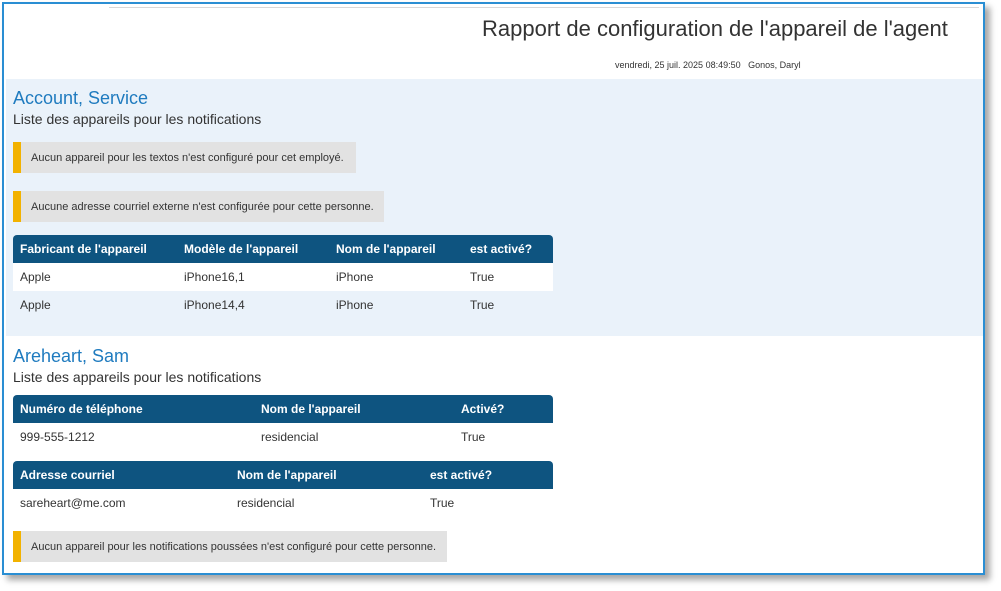 This screenshot has width=1001, height=591. Describe the element at coordinates (121, 503) in the screenshot. I see `table-cell: sareheart@me.com` at that location.